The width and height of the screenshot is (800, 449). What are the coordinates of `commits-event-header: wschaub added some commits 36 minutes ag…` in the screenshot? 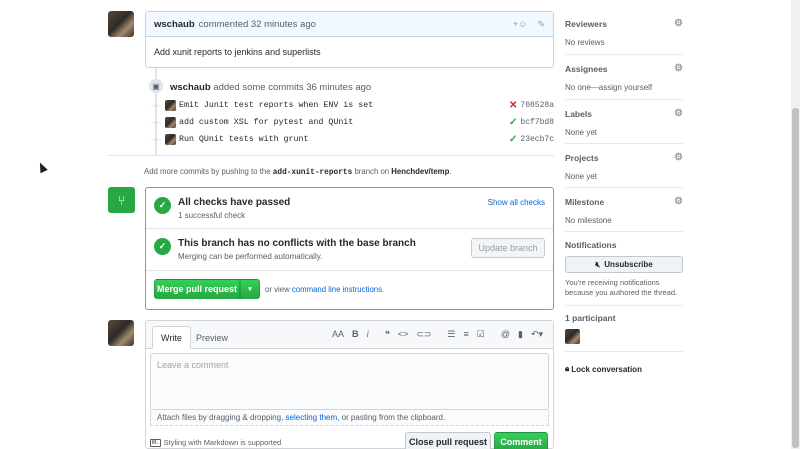 It's located at (270, 87).